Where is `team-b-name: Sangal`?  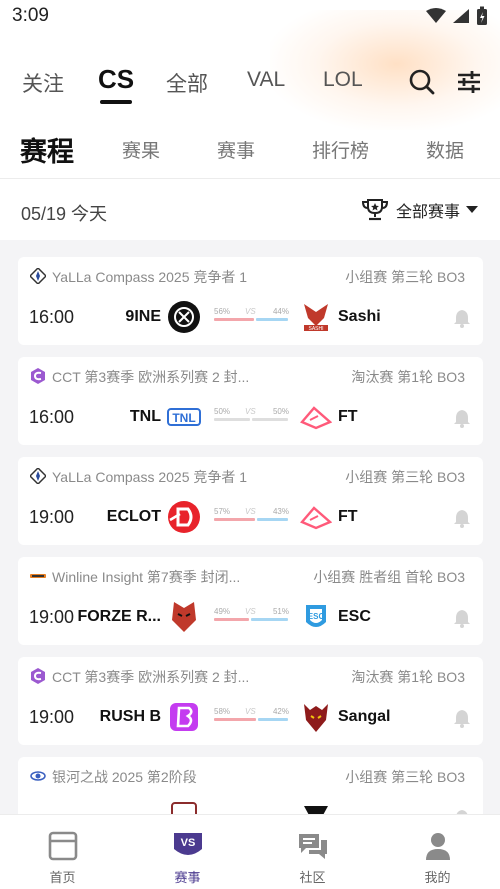
team-b-name: Sangal is located at coordinates (364, 716).